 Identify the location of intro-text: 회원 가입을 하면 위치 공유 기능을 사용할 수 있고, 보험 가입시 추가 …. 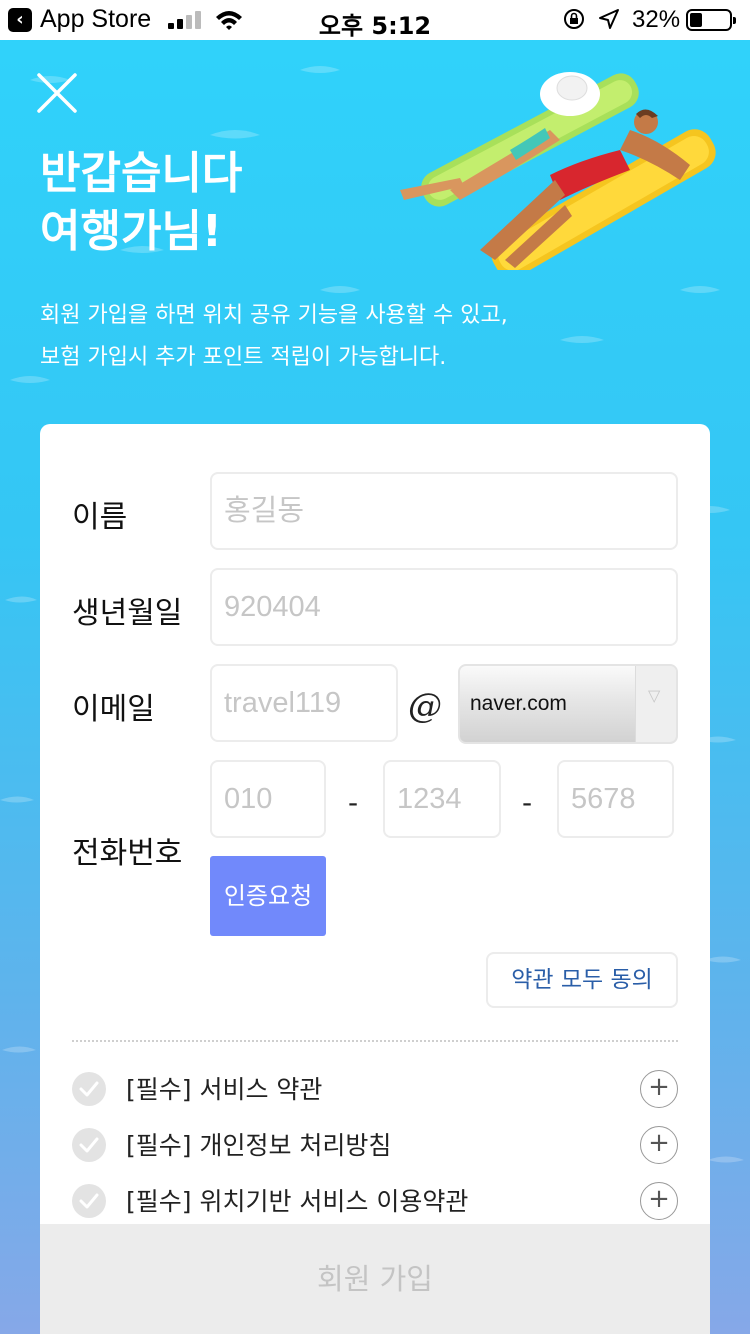
(274, 337).